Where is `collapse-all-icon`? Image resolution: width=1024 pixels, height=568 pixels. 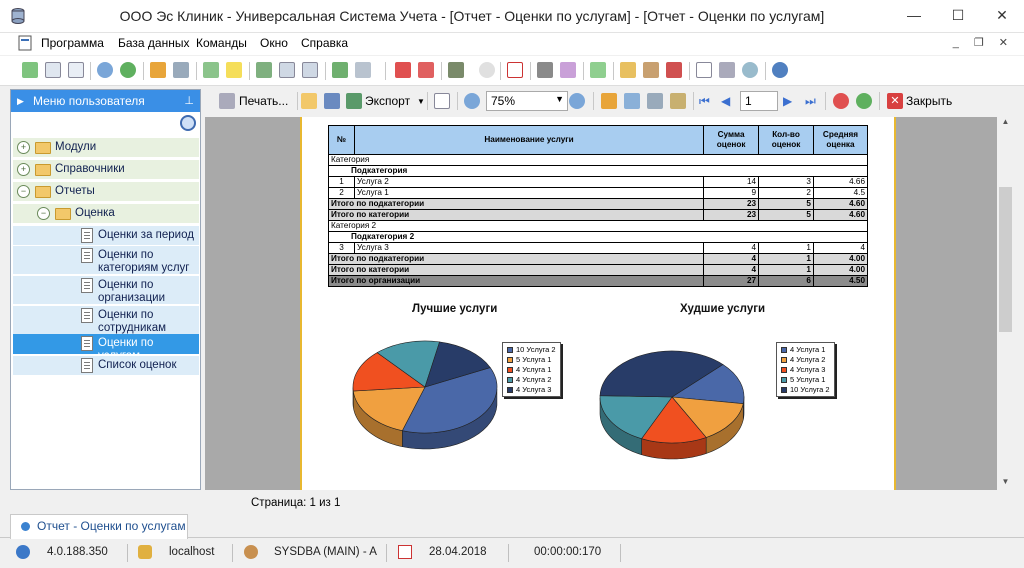 collapse-all-icon is located at coordinates (310, 70).